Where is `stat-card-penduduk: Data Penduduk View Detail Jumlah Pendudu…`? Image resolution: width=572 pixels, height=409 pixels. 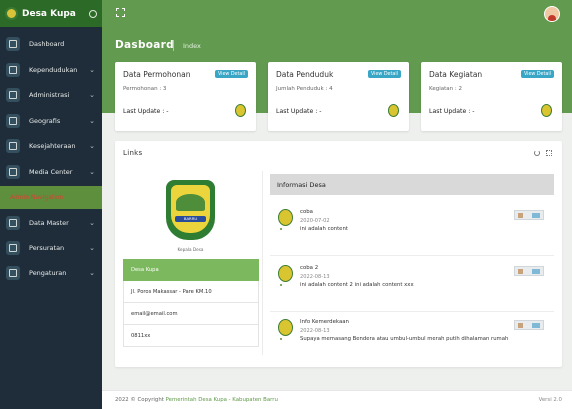
stat-card-penduduk: Data Penduduk View Detail Jumlah Pendudu… is located at coordinates (338, 96).